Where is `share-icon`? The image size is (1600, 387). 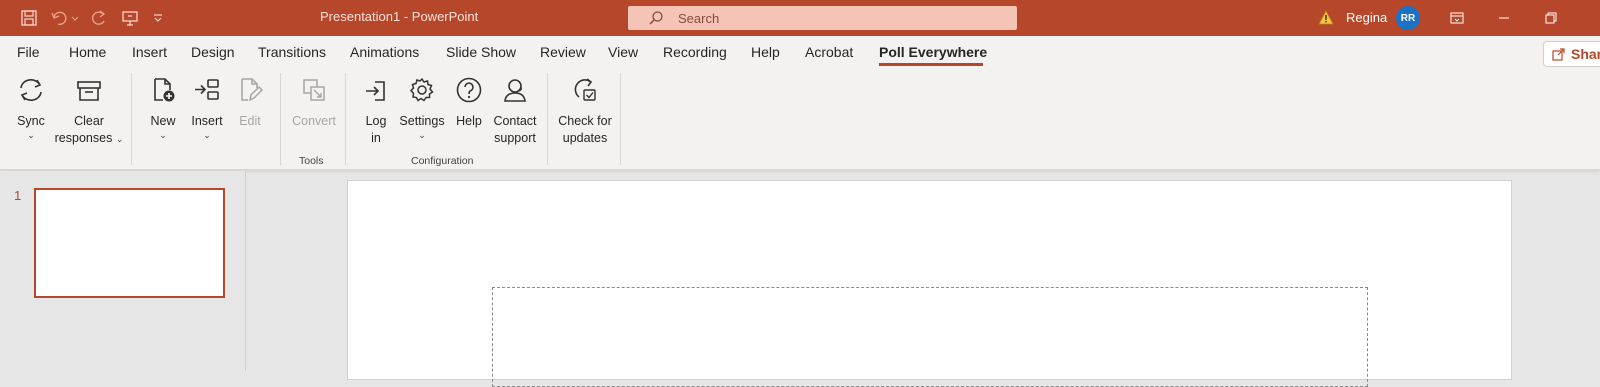
share-icon is located at coordinates (1558, 54).